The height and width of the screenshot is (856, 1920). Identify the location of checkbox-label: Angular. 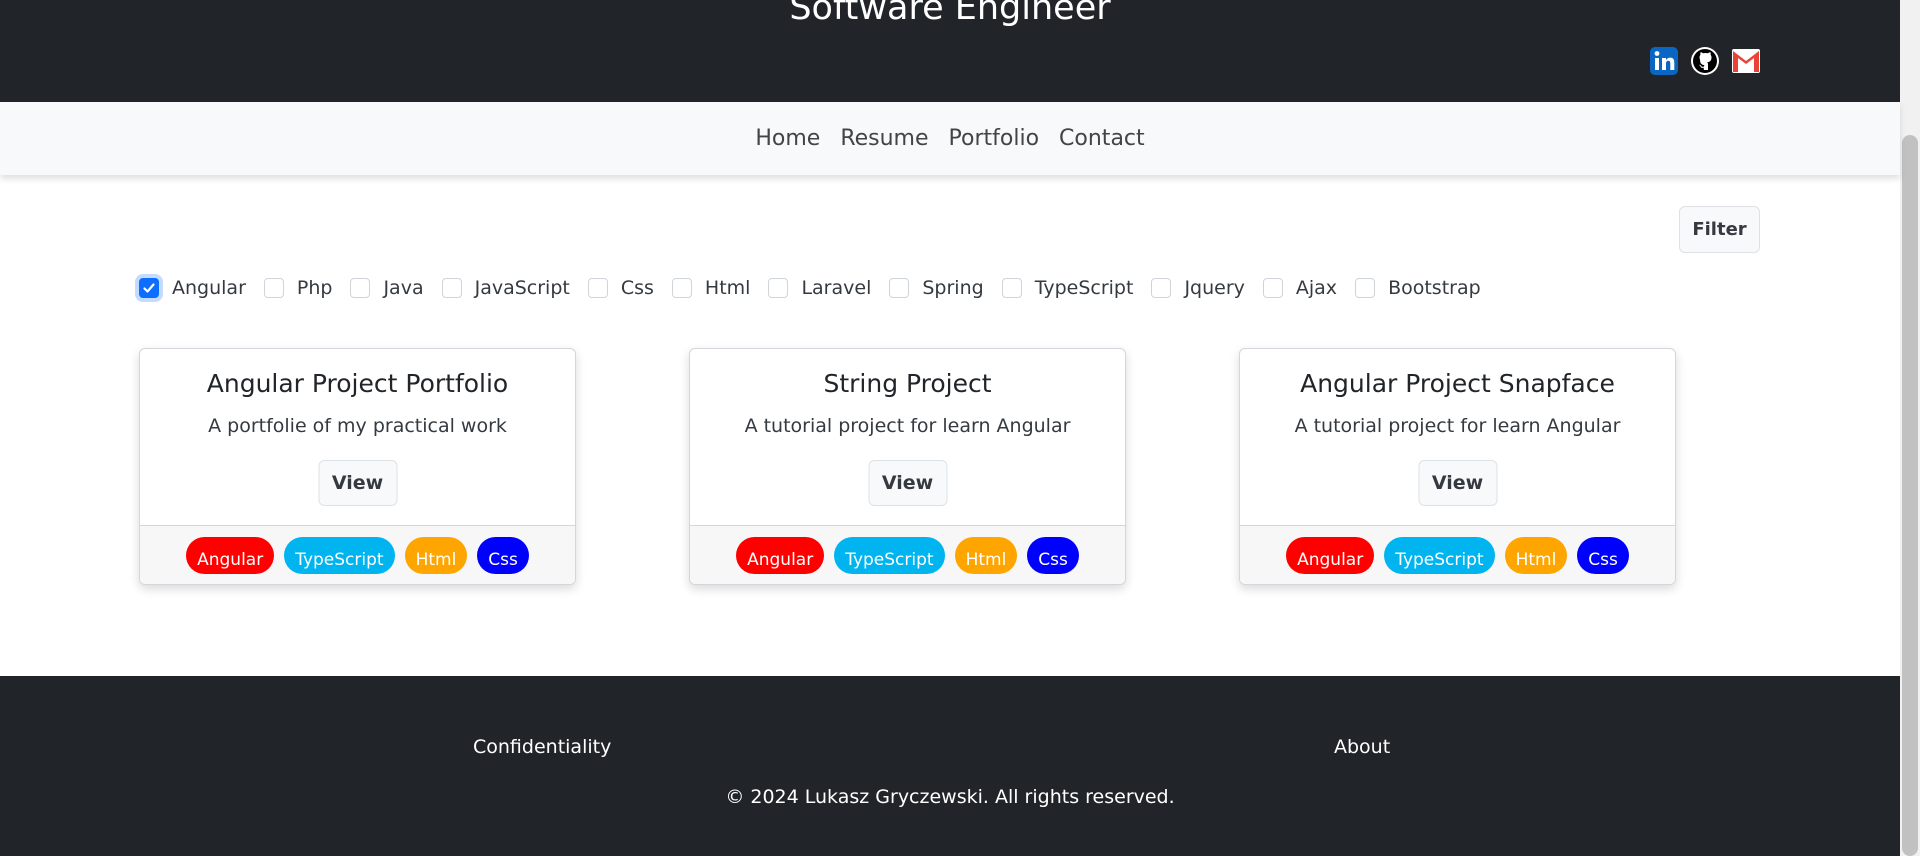
(209, 288).